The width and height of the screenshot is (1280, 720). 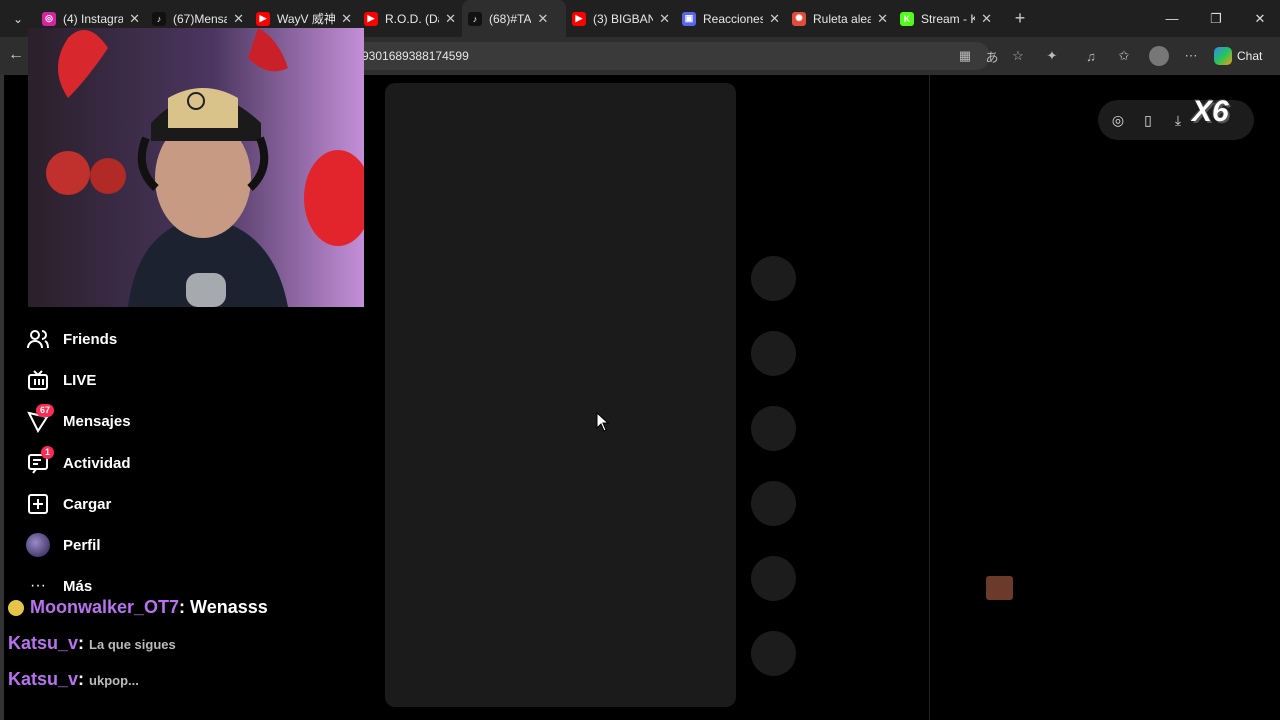 What do you see at coordinates (38, 504) in the screenshot?
I see `upload-icon` at bounding box center [38, 504].